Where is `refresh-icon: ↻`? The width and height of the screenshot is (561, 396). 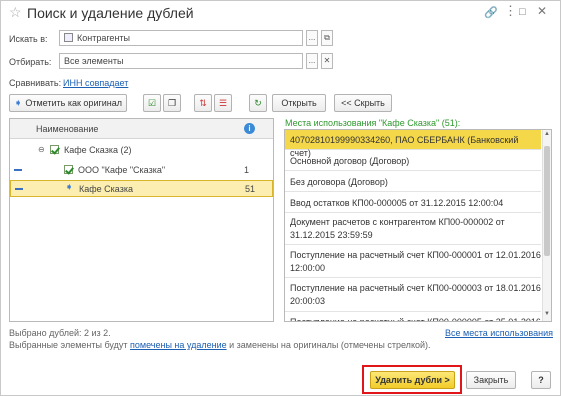
refresh-icon: ↻ is located at coordinates (258, 102).